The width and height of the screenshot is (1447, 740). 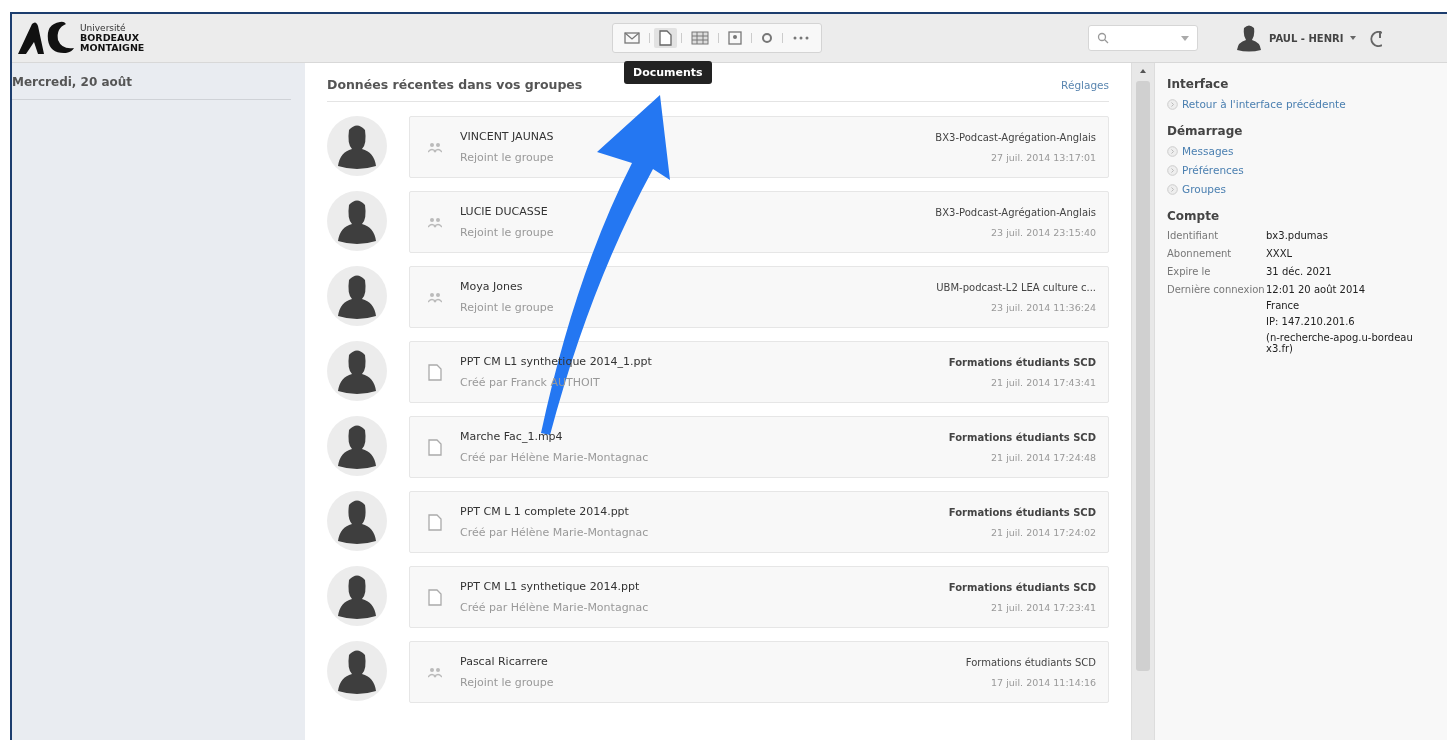 I want to click on item-time: 27 juil. 2014 13:17:01, so click(x=1043, y=157).